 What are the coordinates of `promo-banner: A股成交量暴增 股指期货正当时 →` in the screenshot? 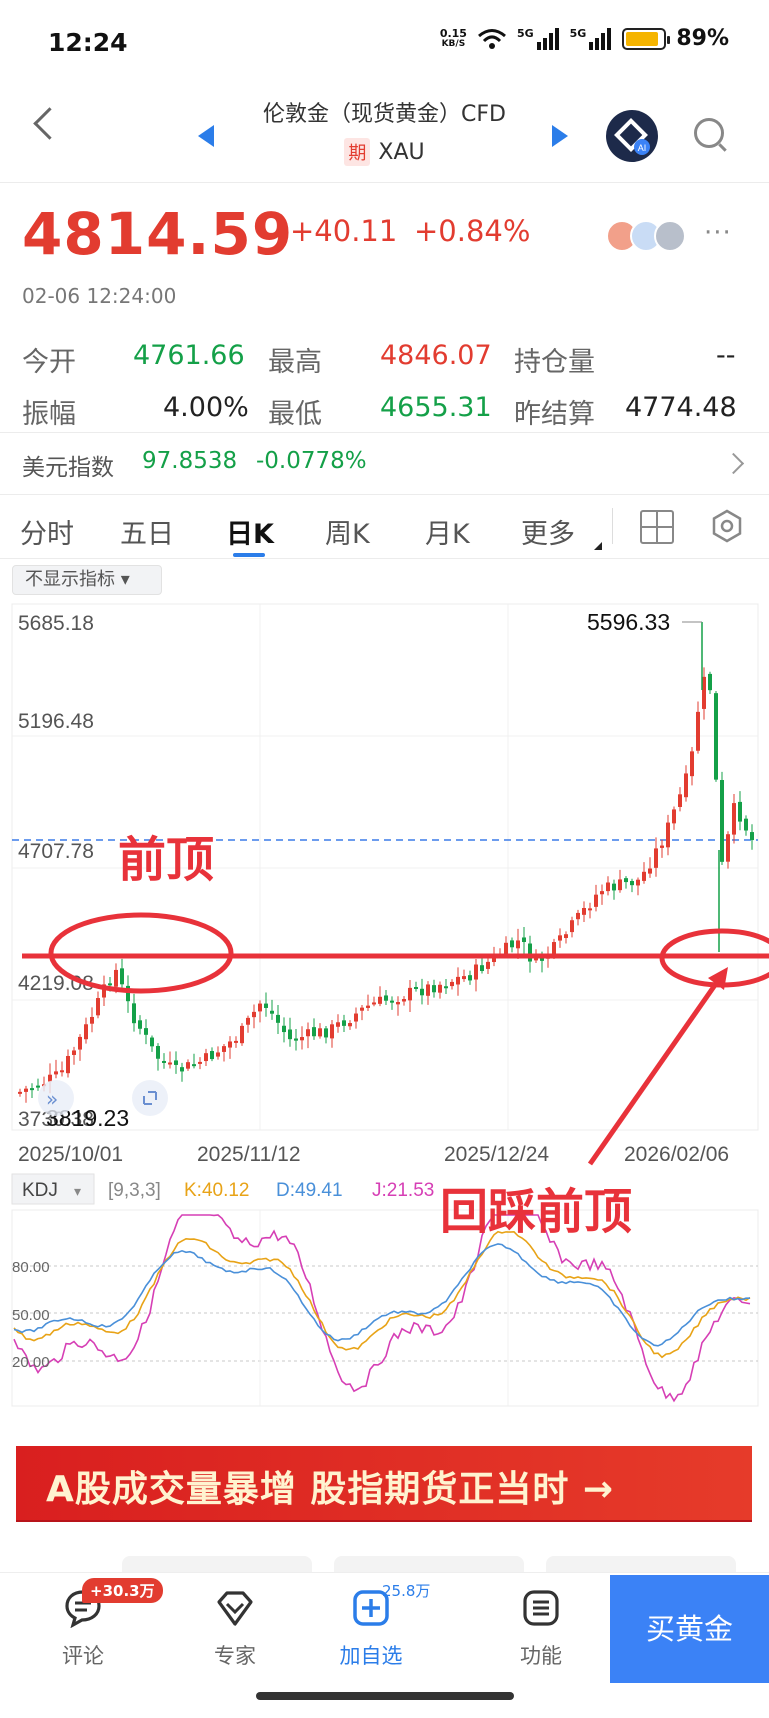 It's located at (384, 1483).